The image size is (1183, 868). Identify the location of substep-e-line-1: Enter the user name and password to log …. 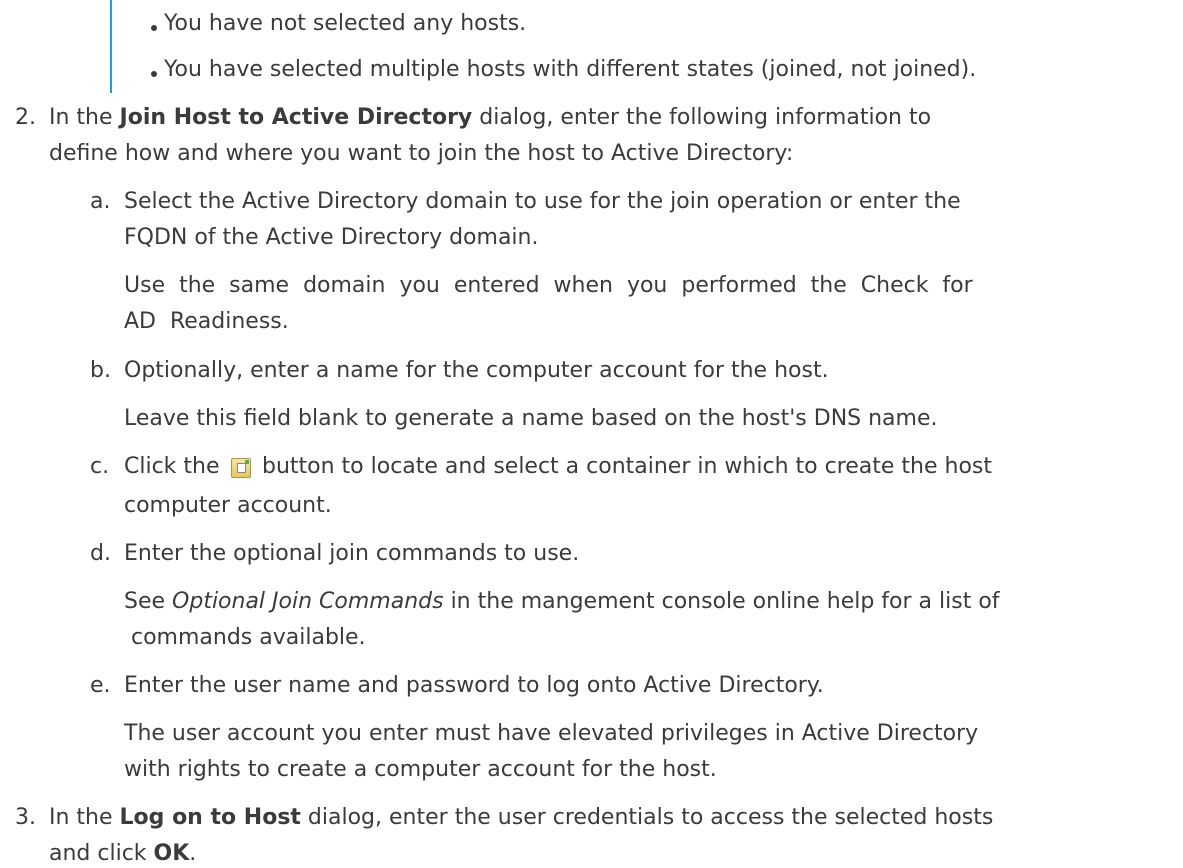
(474, 685).